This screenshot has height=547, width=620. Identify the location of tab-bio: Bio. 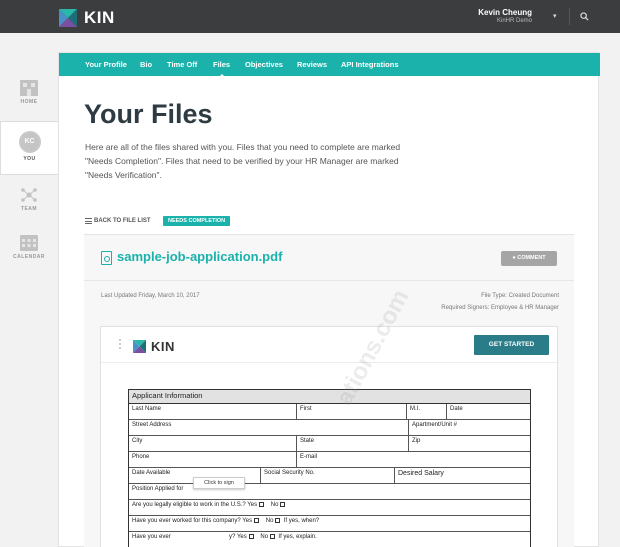
(146, 64).